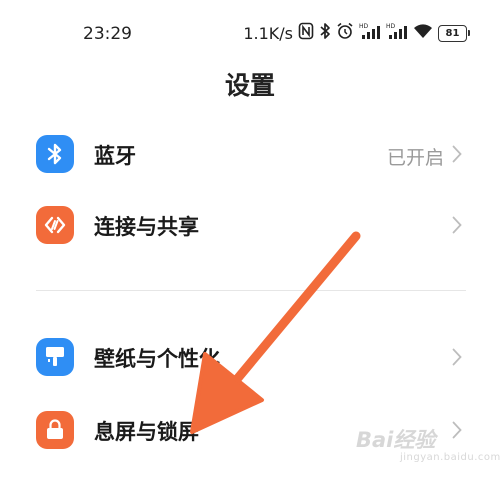 The image size is (500, 480). What do you see at coordinates (250, 225) in the screenshot?
I see `settings-item-connection-sharing: 连接与共享` at bounding box center [250, 225].